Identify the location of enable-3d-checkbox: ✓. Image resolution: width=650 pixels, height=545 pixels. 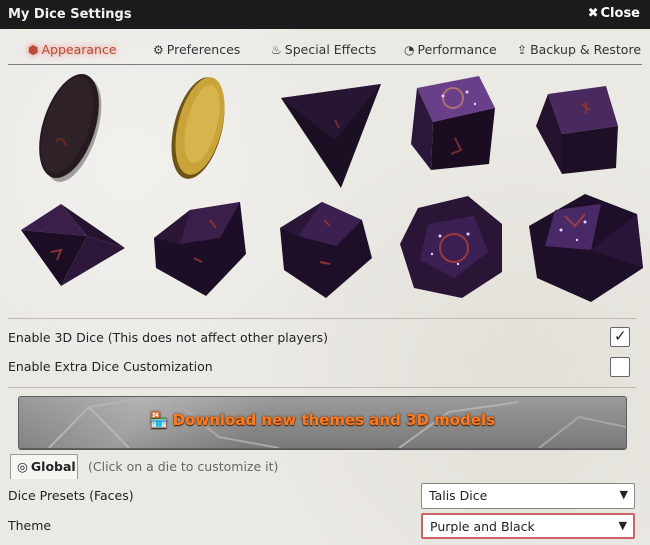
(620, 337).